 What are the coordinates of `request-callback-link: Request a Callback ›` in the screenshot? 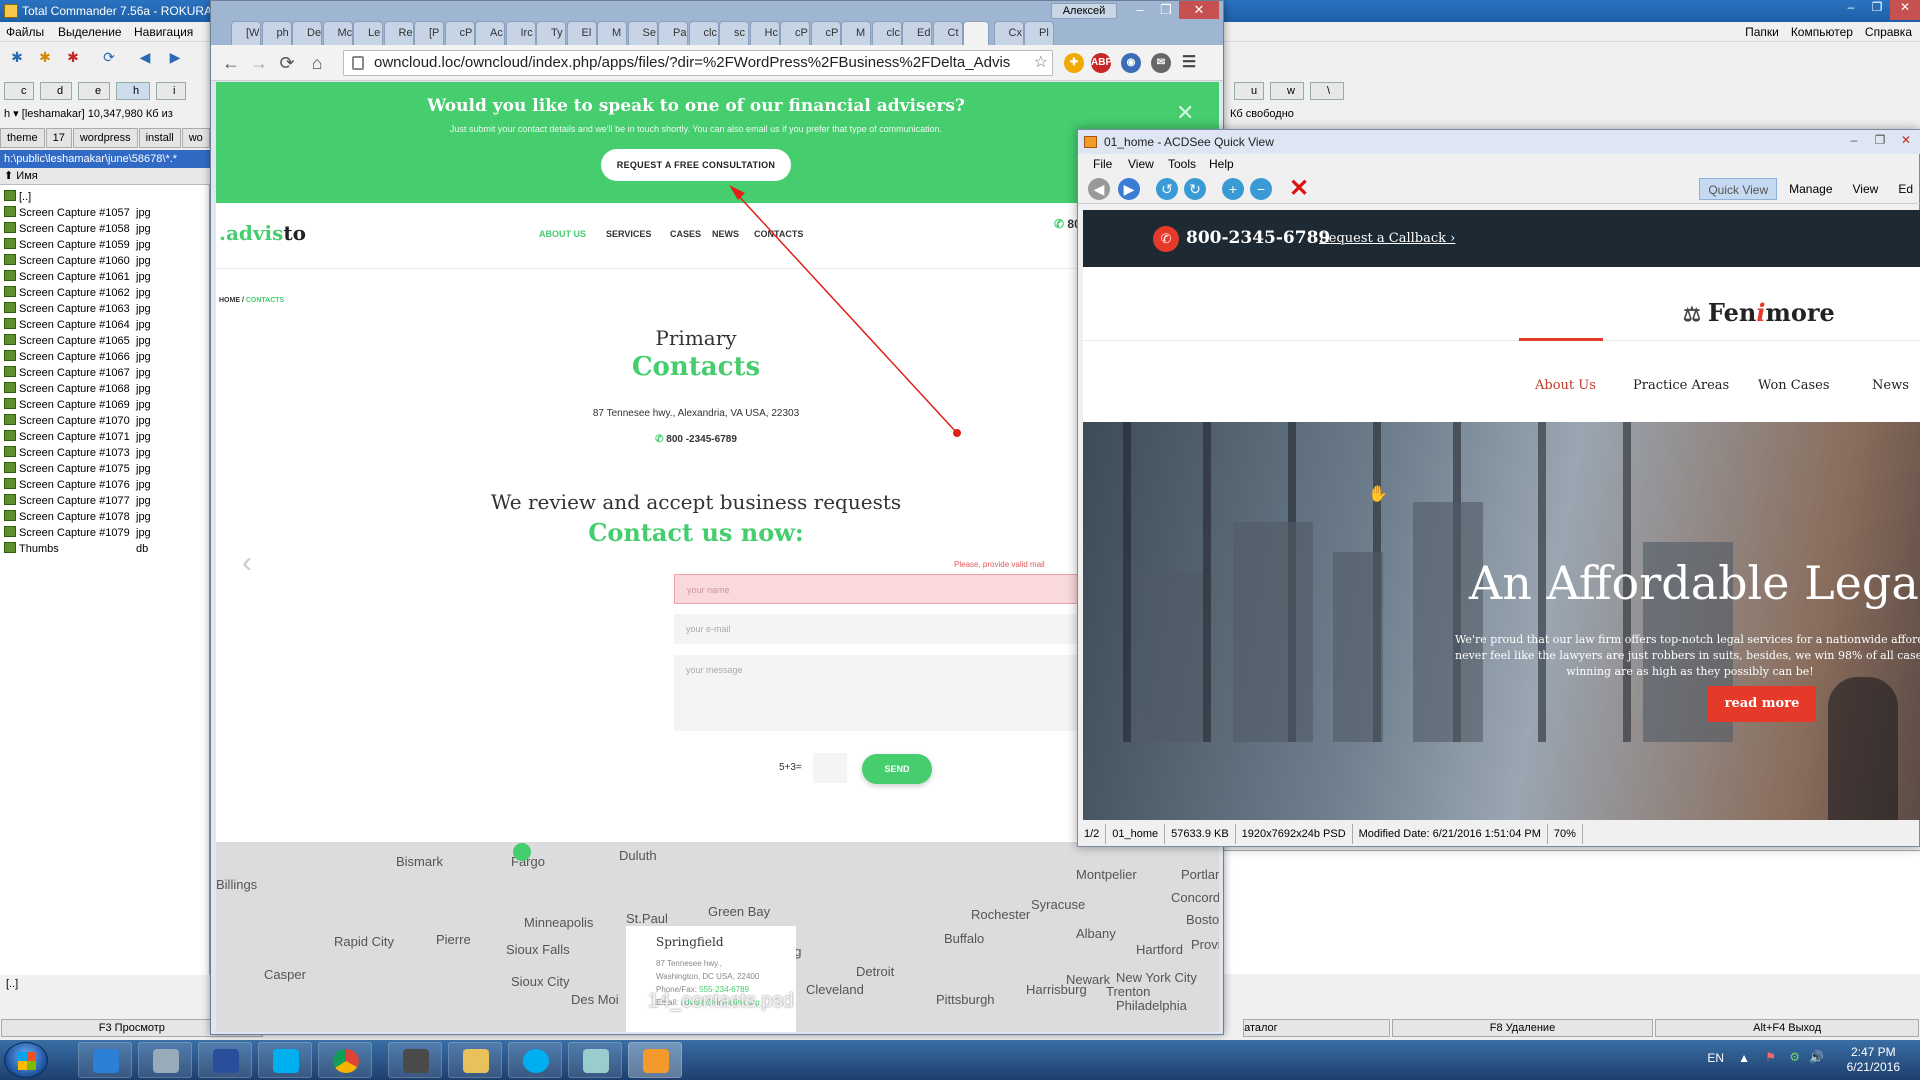 It's located at (1387, 238).